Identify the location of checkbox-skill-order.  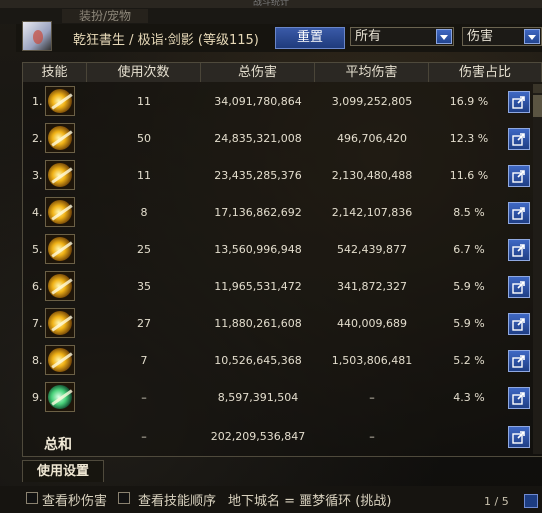
(124, 498).